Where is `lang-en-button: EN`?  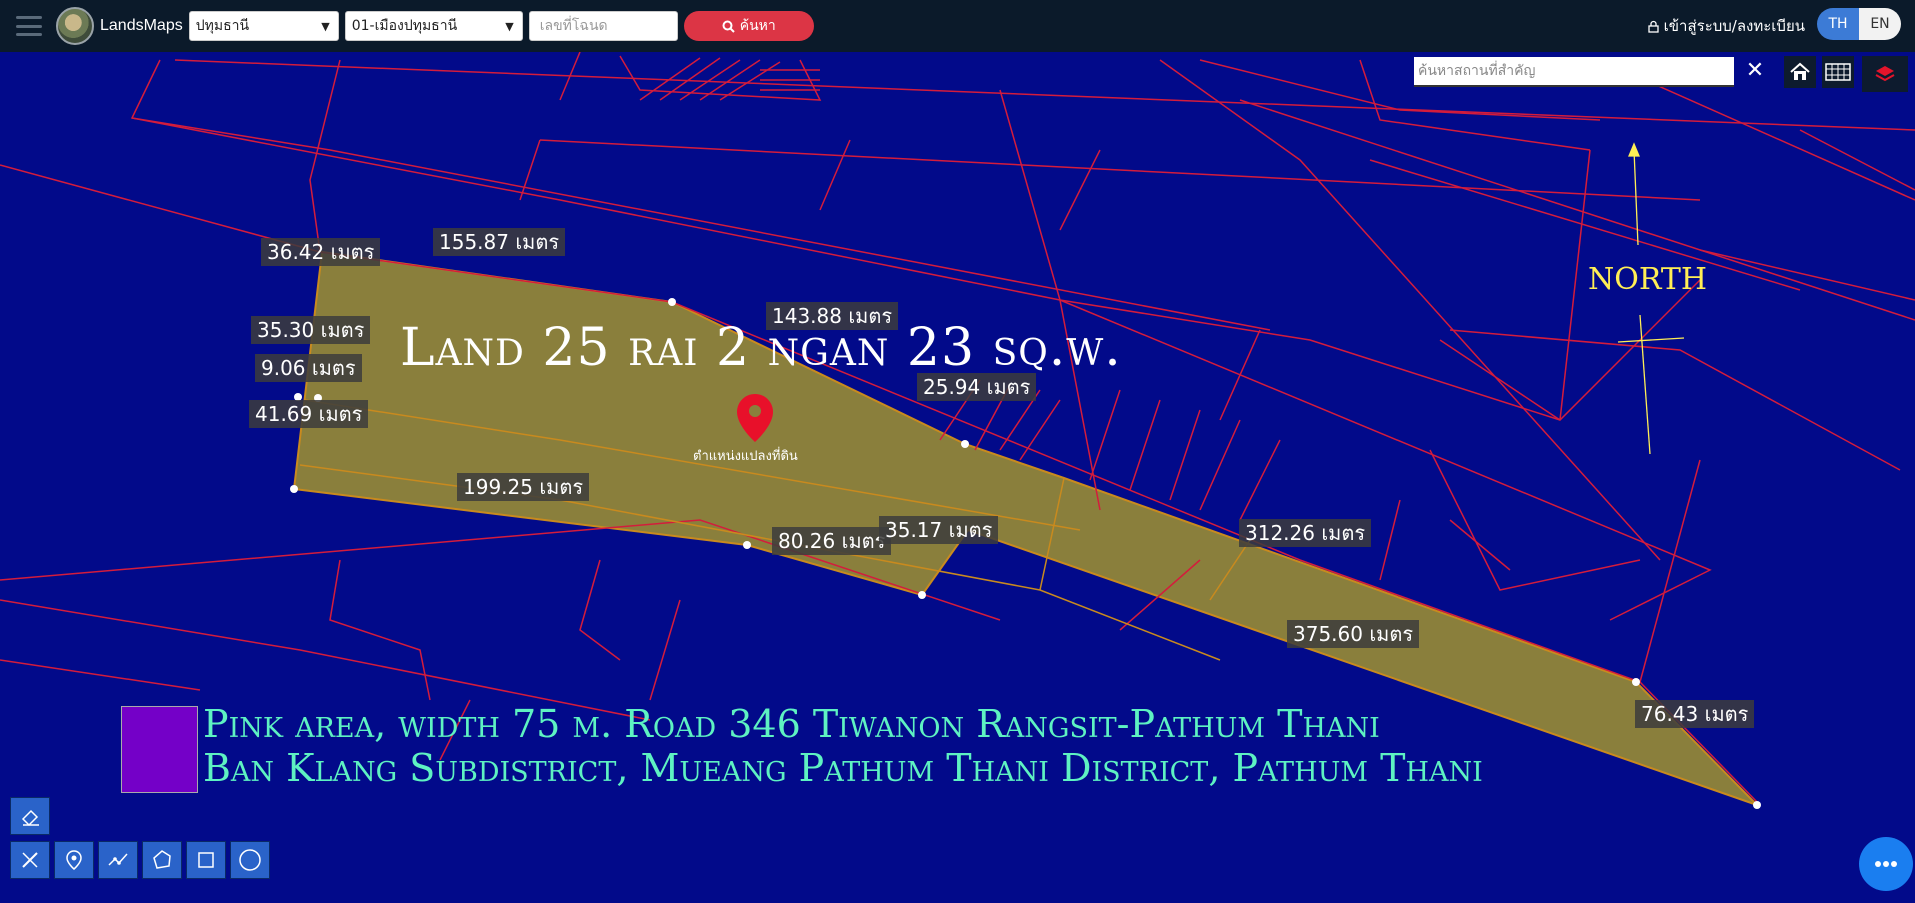
lang-en-button: EN is located at coordinates (1880, 24).